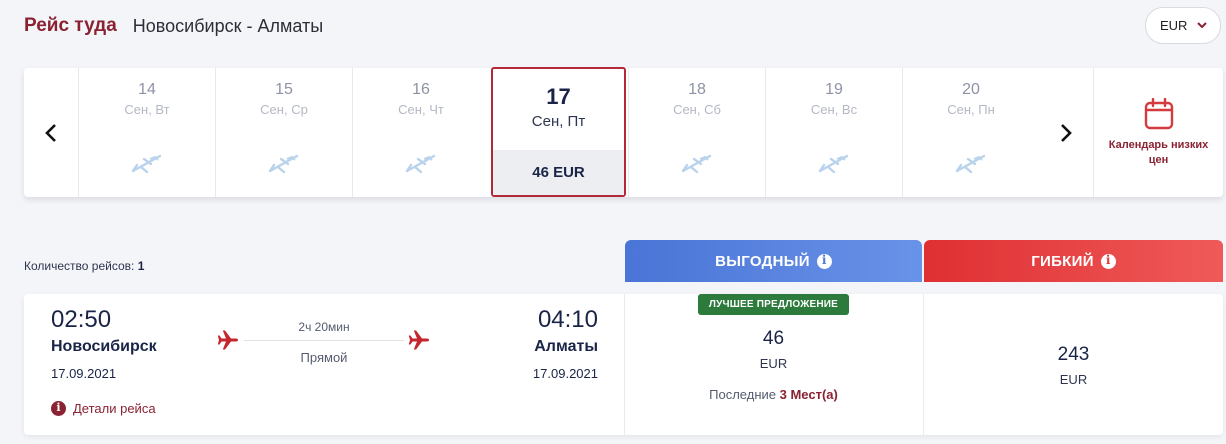 The height and width of the screenshot is (444, 1226). What do you see at coordinates (146, 132) in the screenshot?
I see `date-option-14: 14 Сен, Вт` at bounding box center [146, 132].